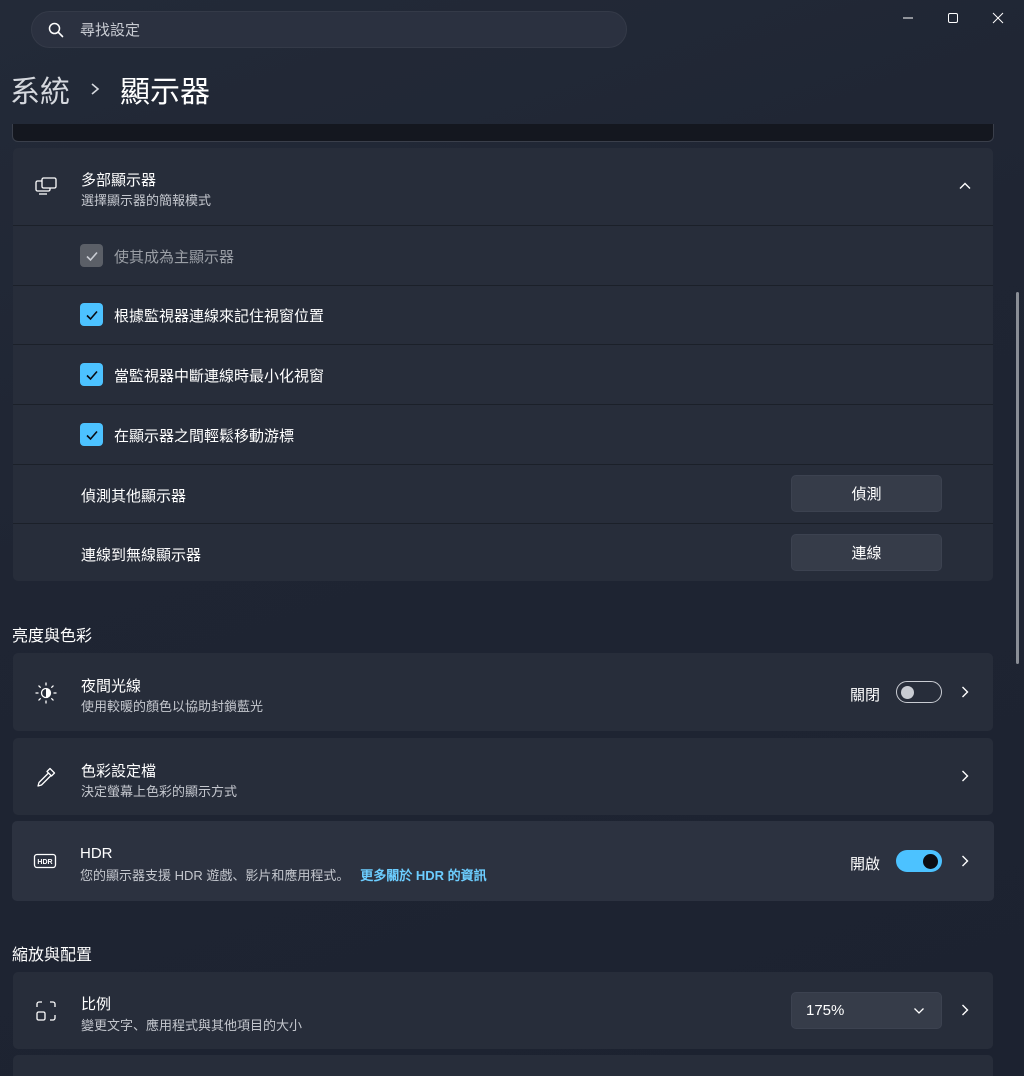 This screenshot has height=1076, width=1024. What do you see at coordinates (423, 875) in the screenshot?
I see `hdr-learn-more-link: 更多關於 HDR 的資訊` at bounding box center [423, 875].